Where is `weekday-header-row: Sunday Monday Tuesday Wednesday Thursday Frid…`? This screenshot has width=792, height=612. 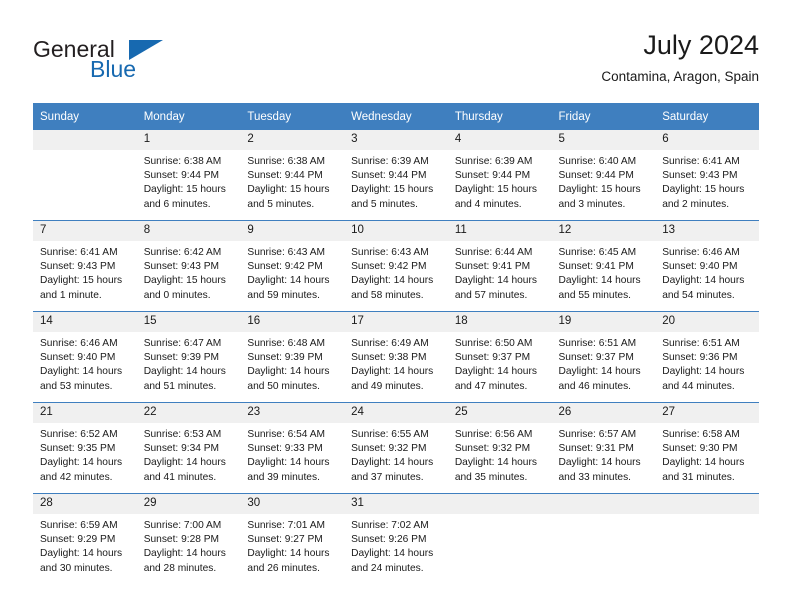 weekday-header-row: Sunday Monday Tuesday Wednesday Thursday Frid… is located at coordinates (396, 116).